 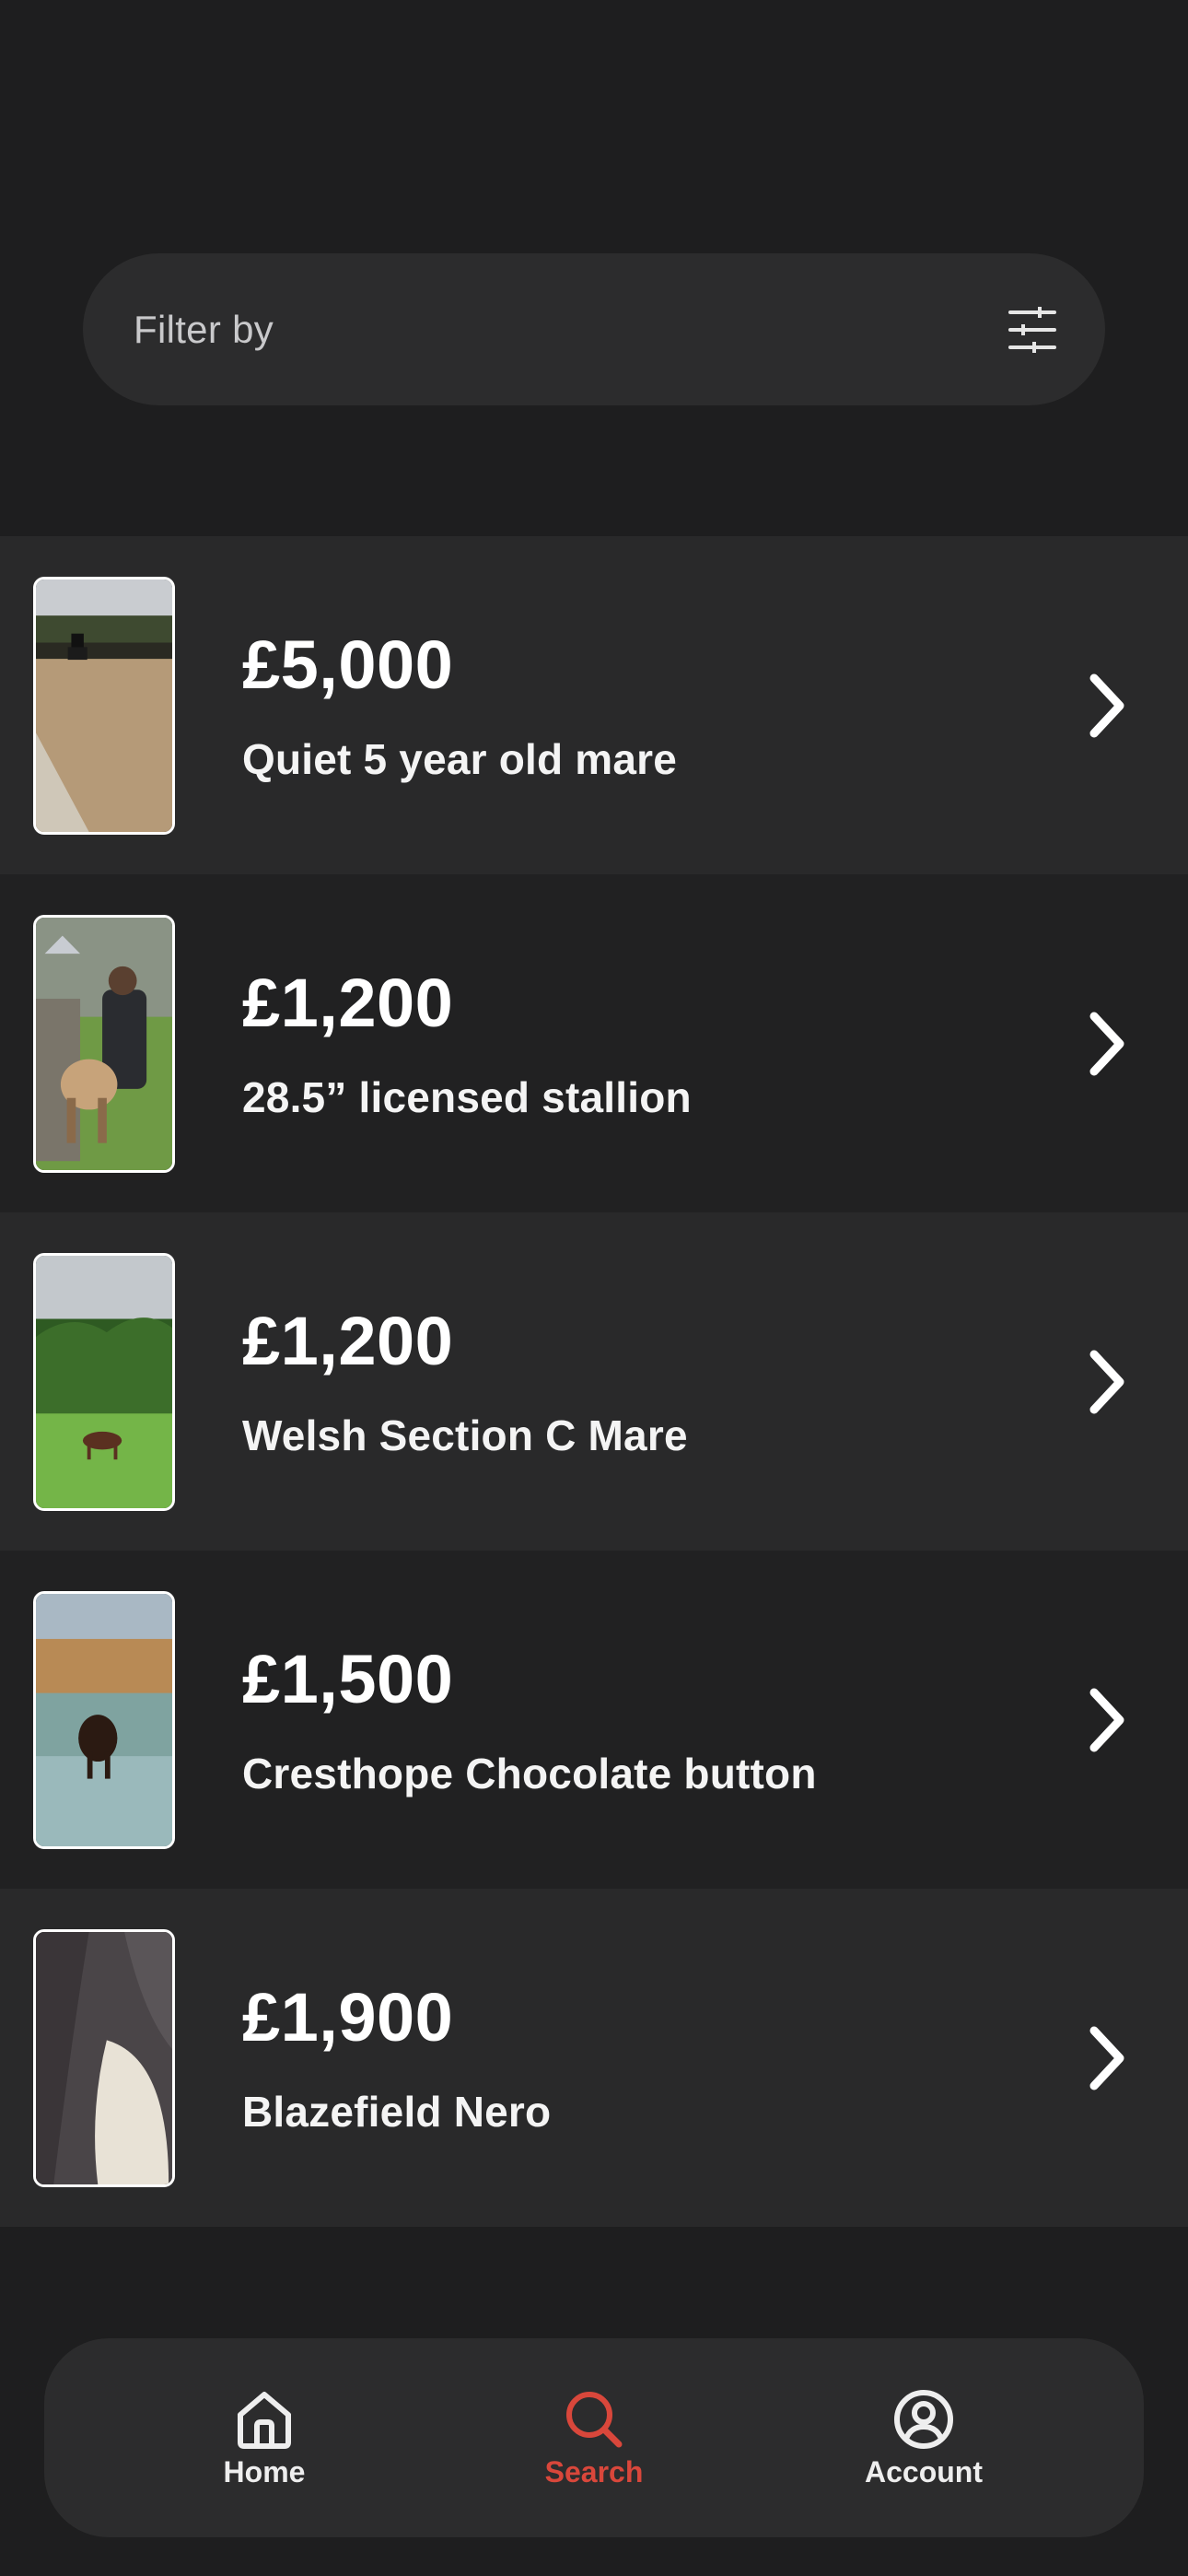 What do you see at coordinates (104, 1043) in the screenshot?
I see `pony-with-handler-photo` at bounding box center [104, 1043].